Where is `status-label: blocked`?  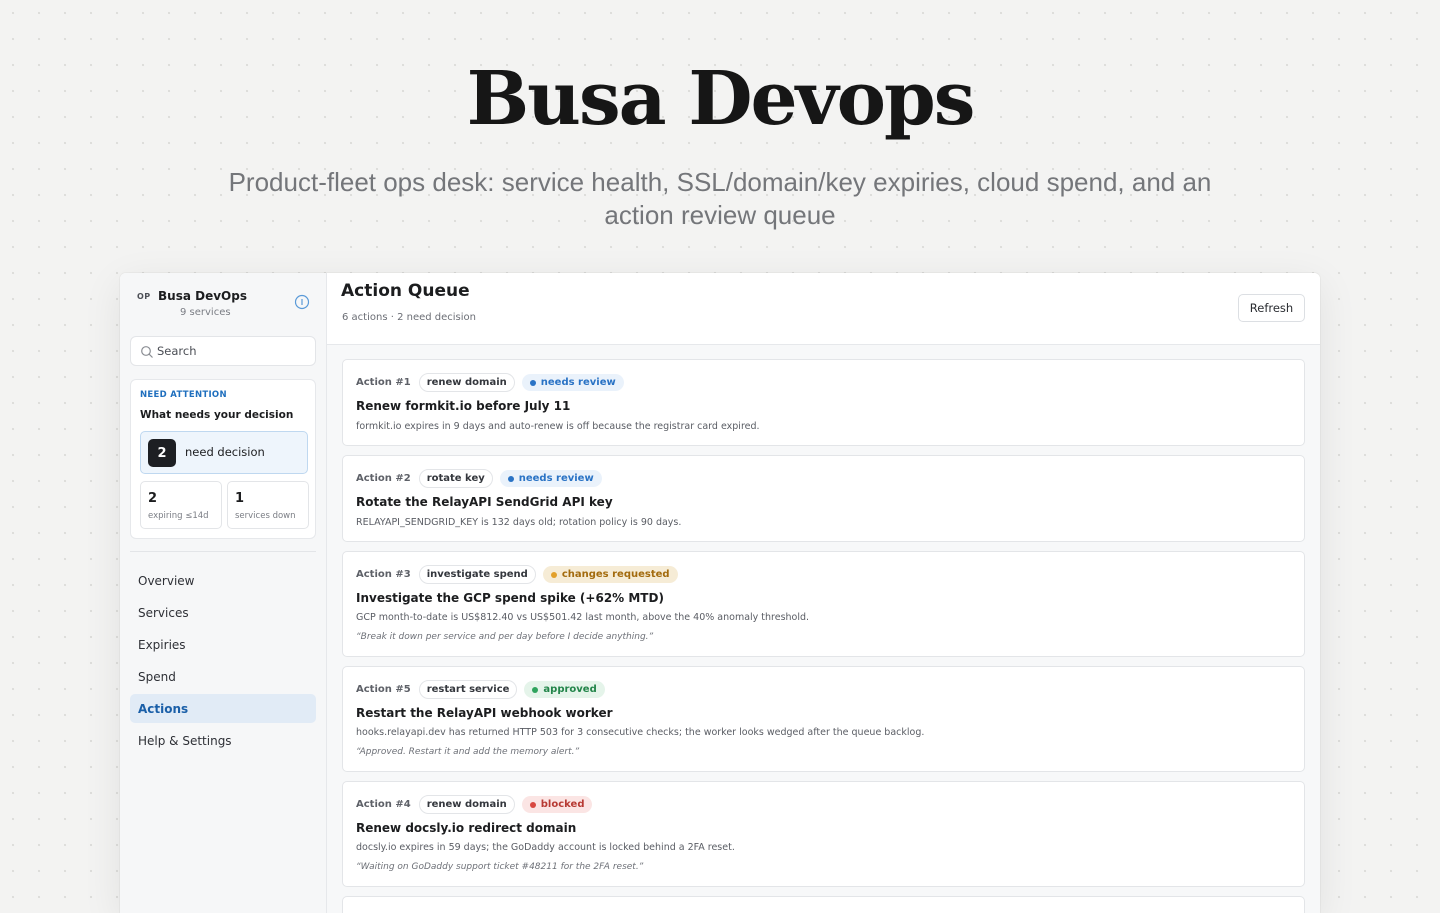 status-label: blocked is located at coordinates (562, 804).